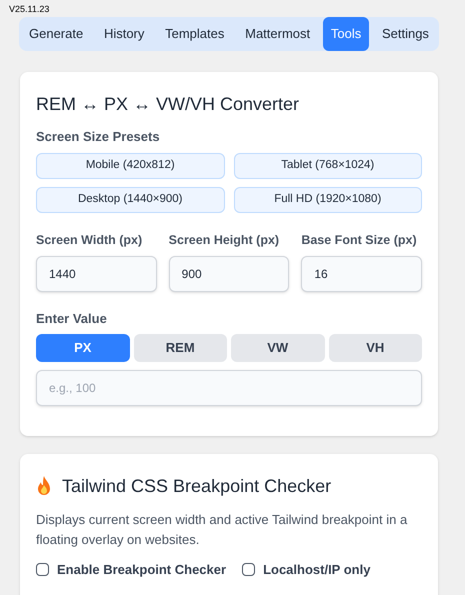 This screenshot has height=595, width=465. I want to click on number-field: 1440, so click(96, 274).